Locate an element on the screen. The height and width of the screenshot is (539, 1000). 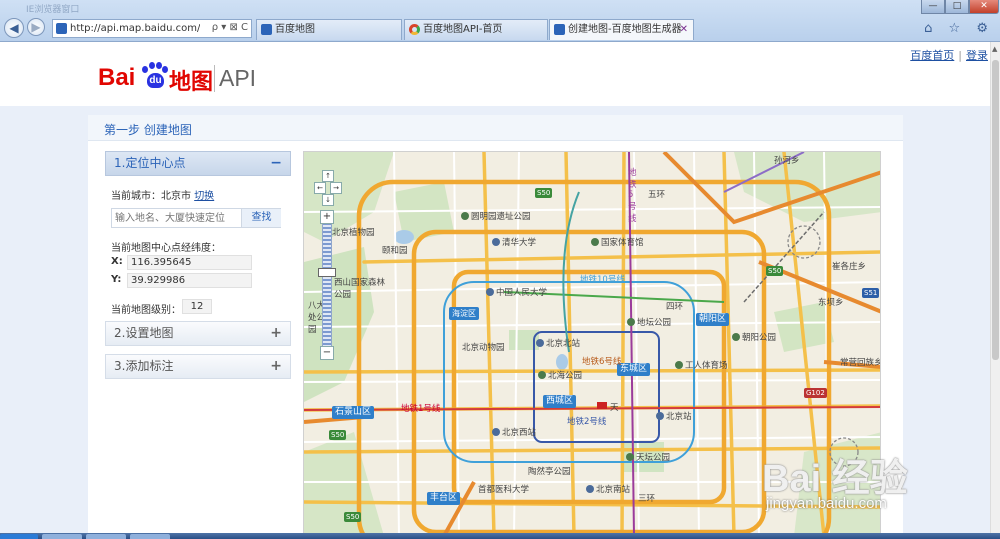
map-place-label: 北京西站 is located at coordinates (514, 432).